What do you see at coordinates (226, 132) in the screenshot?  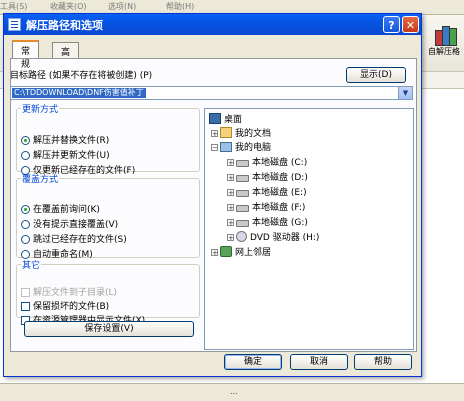 I see `folder-icon` at bounding box center [226, 132].